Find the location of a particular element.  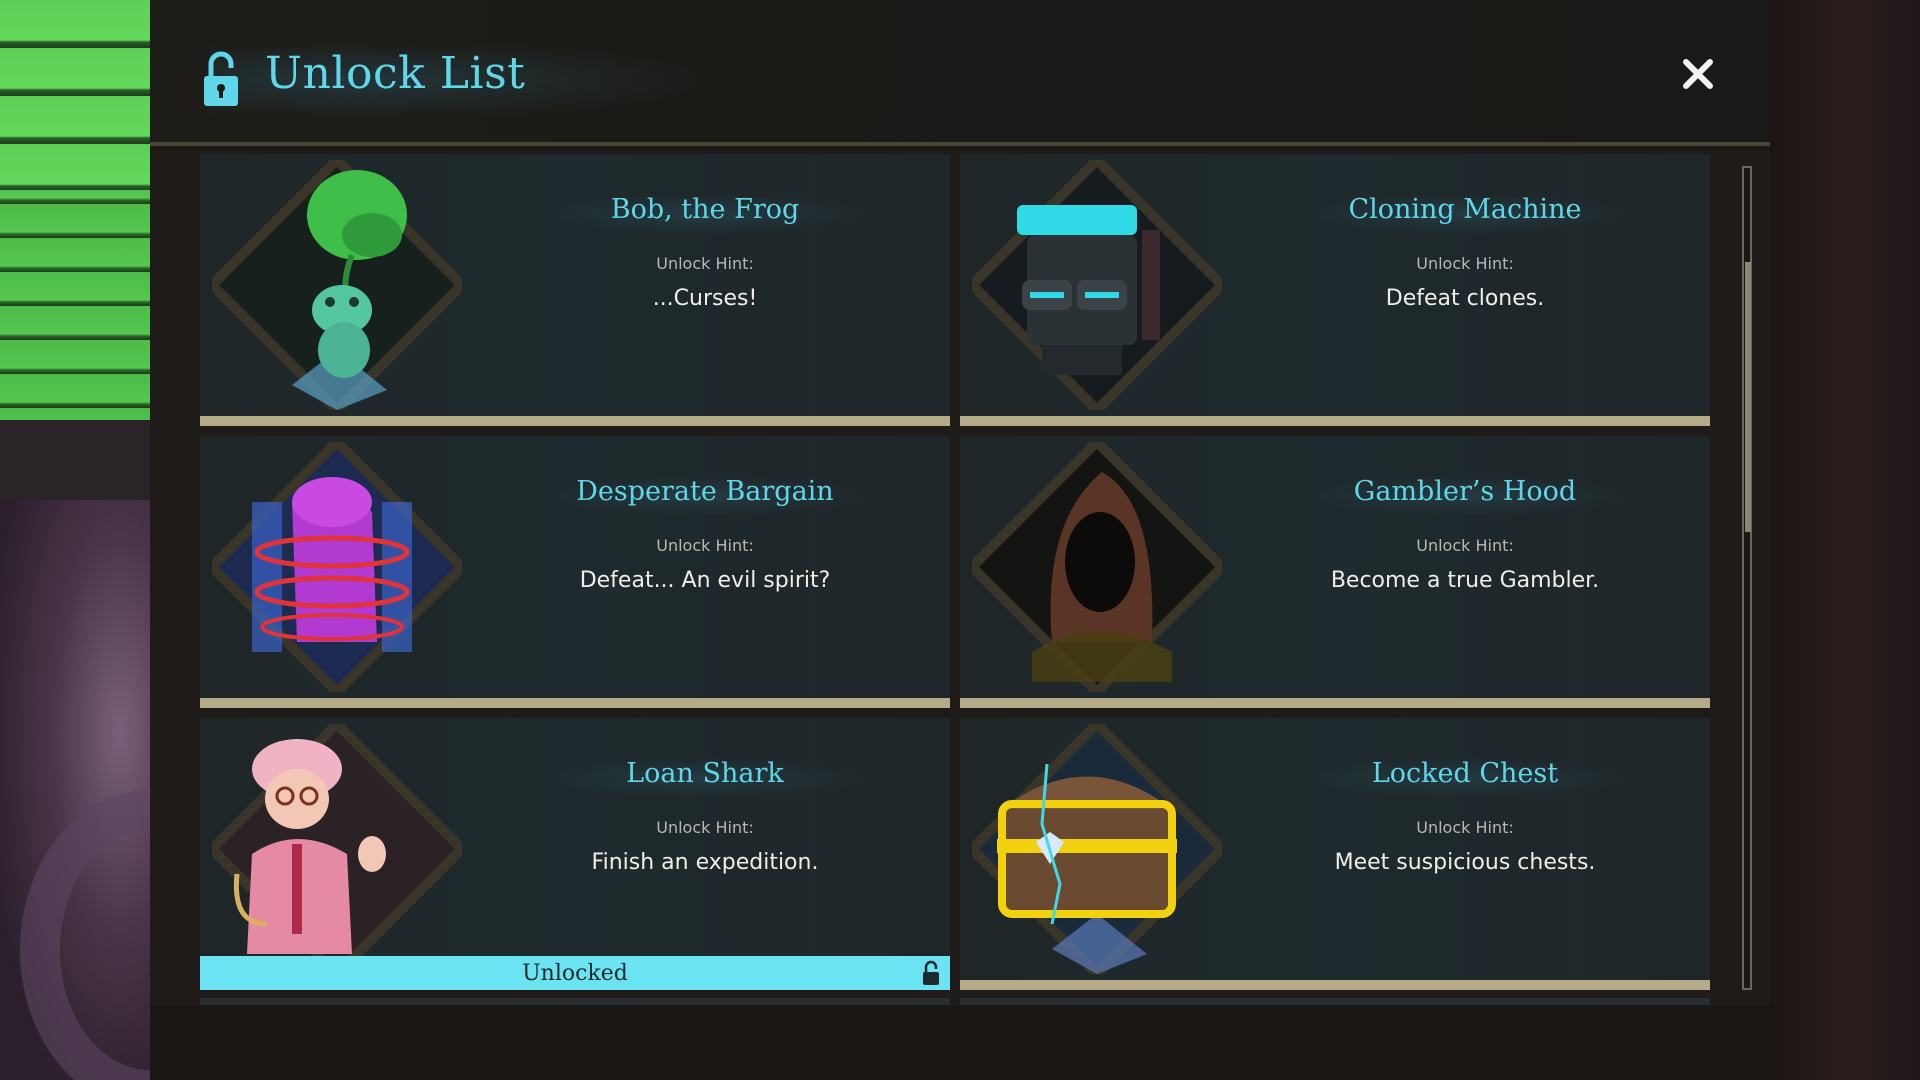

hint-text: Finish an expedition. is located at coordinates (705, 862).